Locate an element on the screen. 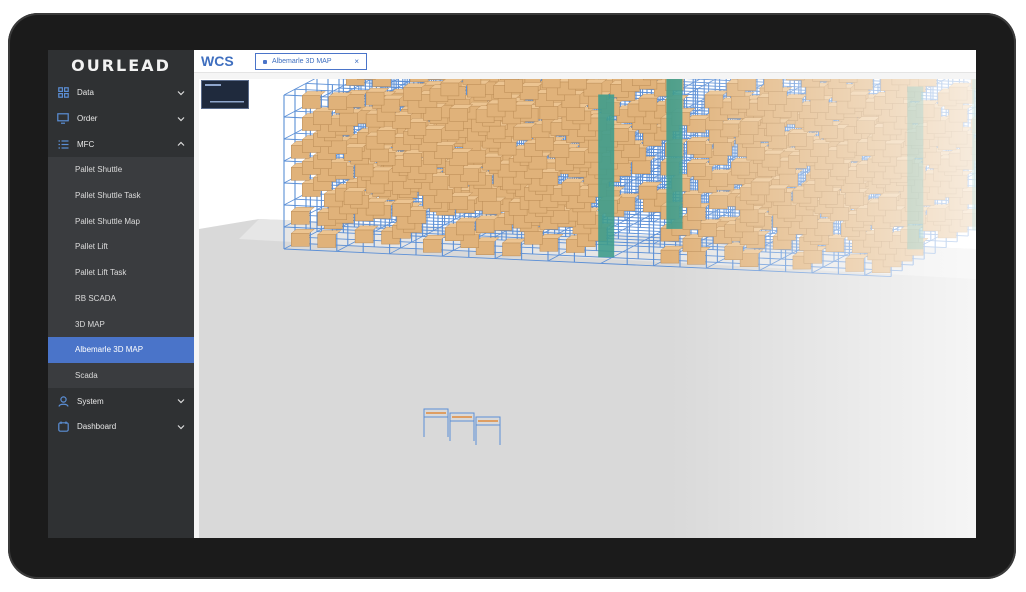  sidebar-subitem-rb-scada: RB SCADA is located at coordinates (121, 298).